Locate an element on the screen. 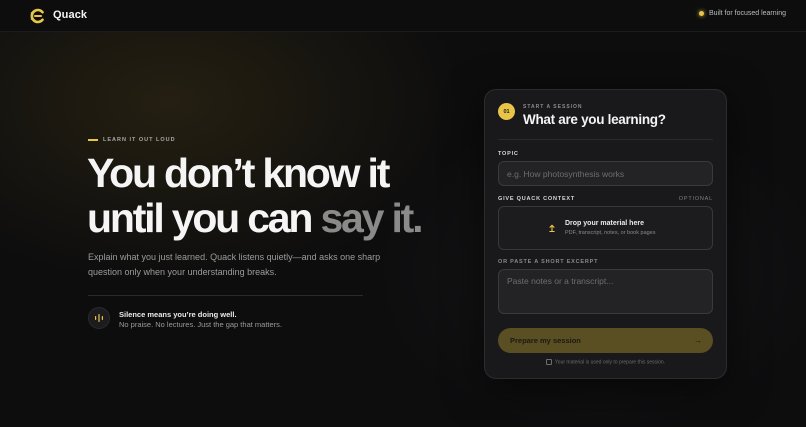  hero-divider is located at coordinates (225, 295).